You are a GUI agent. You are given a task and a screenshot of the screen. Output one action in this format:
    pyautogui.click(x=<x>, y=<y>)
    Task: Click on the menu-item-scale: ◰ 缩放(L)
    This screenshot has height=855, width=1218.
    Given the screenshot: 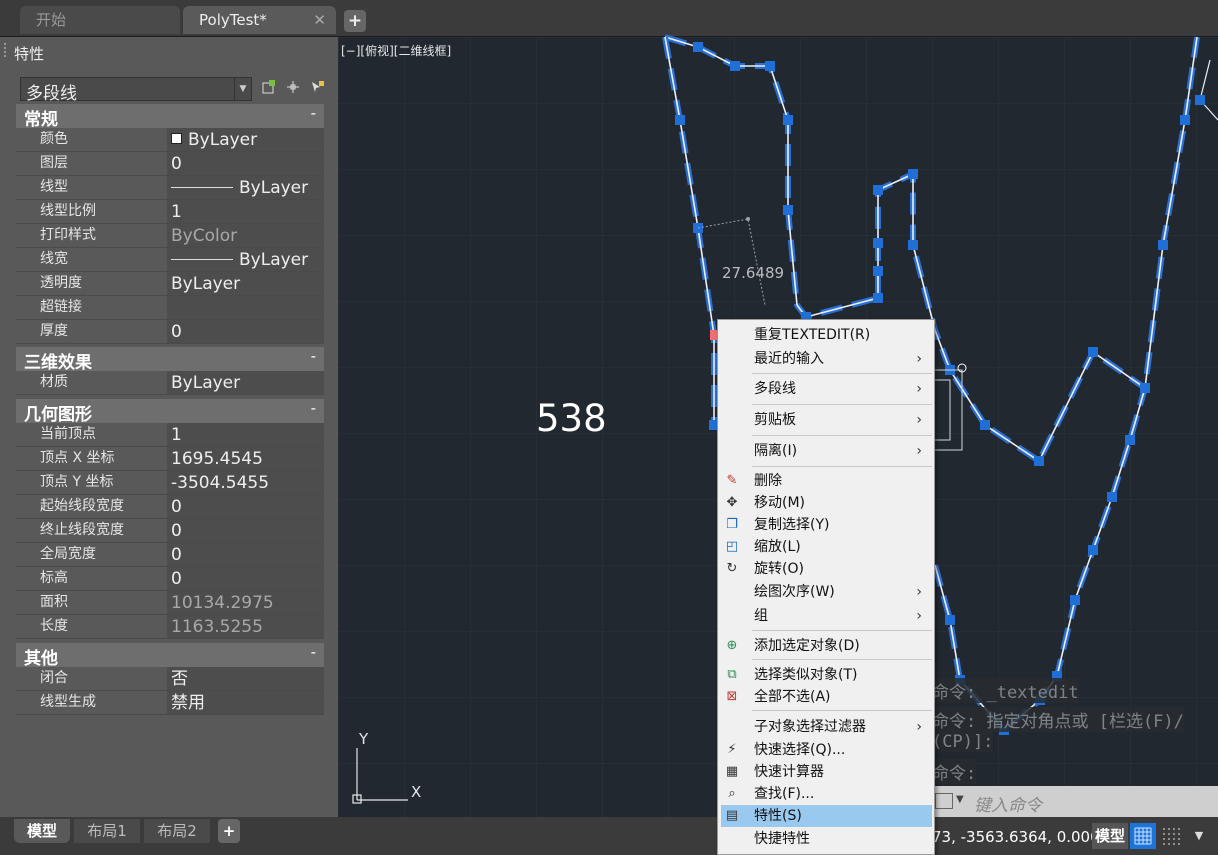 What is the action you would take?
    pyautogui.click(x=826, y=547)
    